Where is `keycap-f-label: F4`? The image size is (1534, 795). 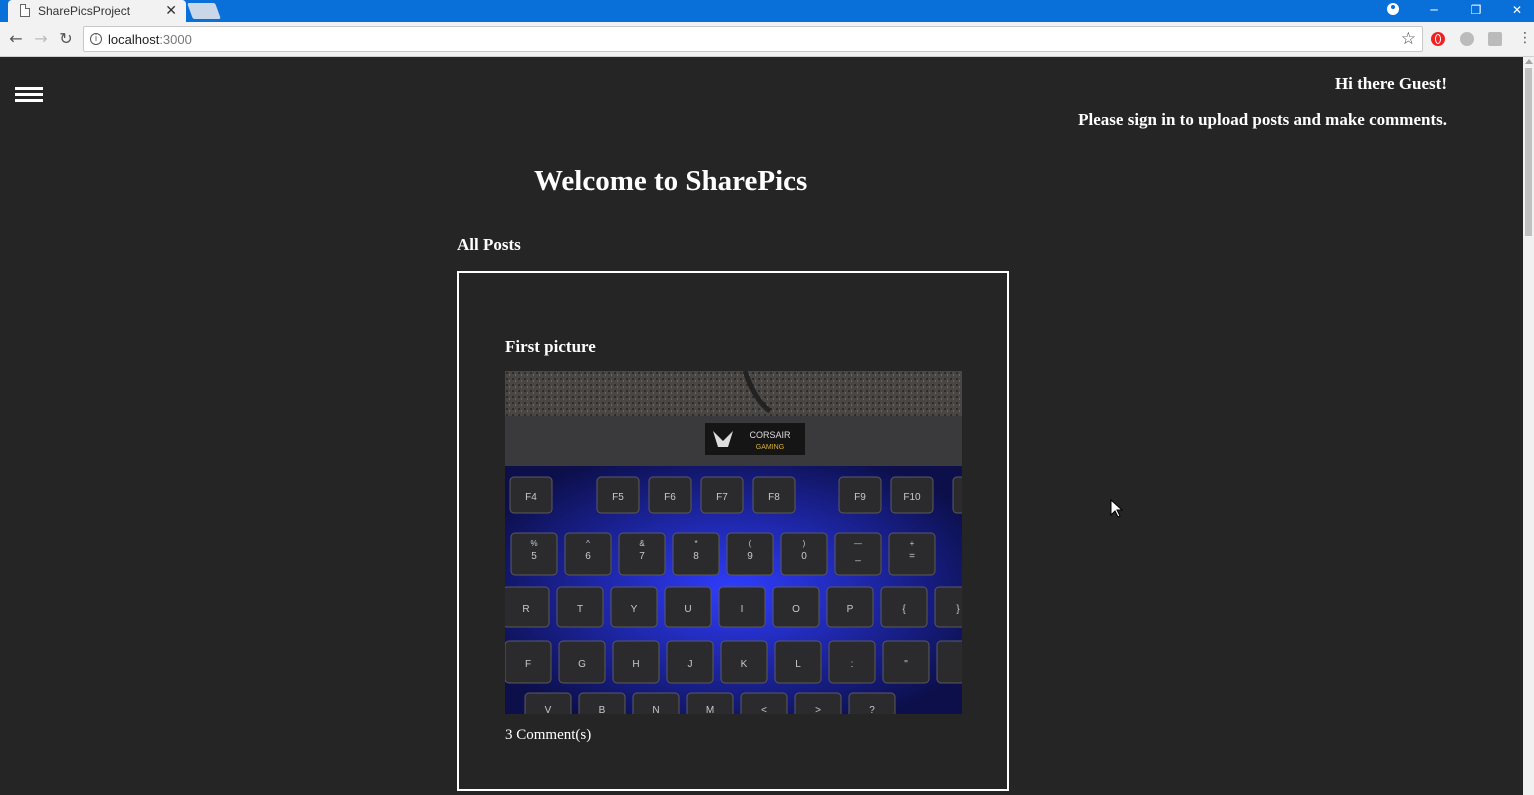
keycap-f-label: F4 is located at coordinates (531, 497).